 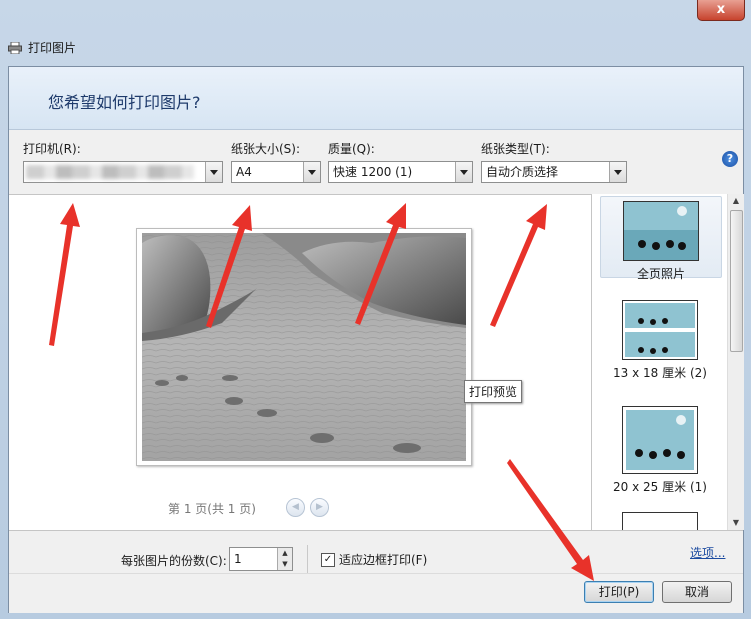 What do you see at coordinates (721, 10) in the screenshot?
I see `close-button: x` at bounding box center [721, 10].